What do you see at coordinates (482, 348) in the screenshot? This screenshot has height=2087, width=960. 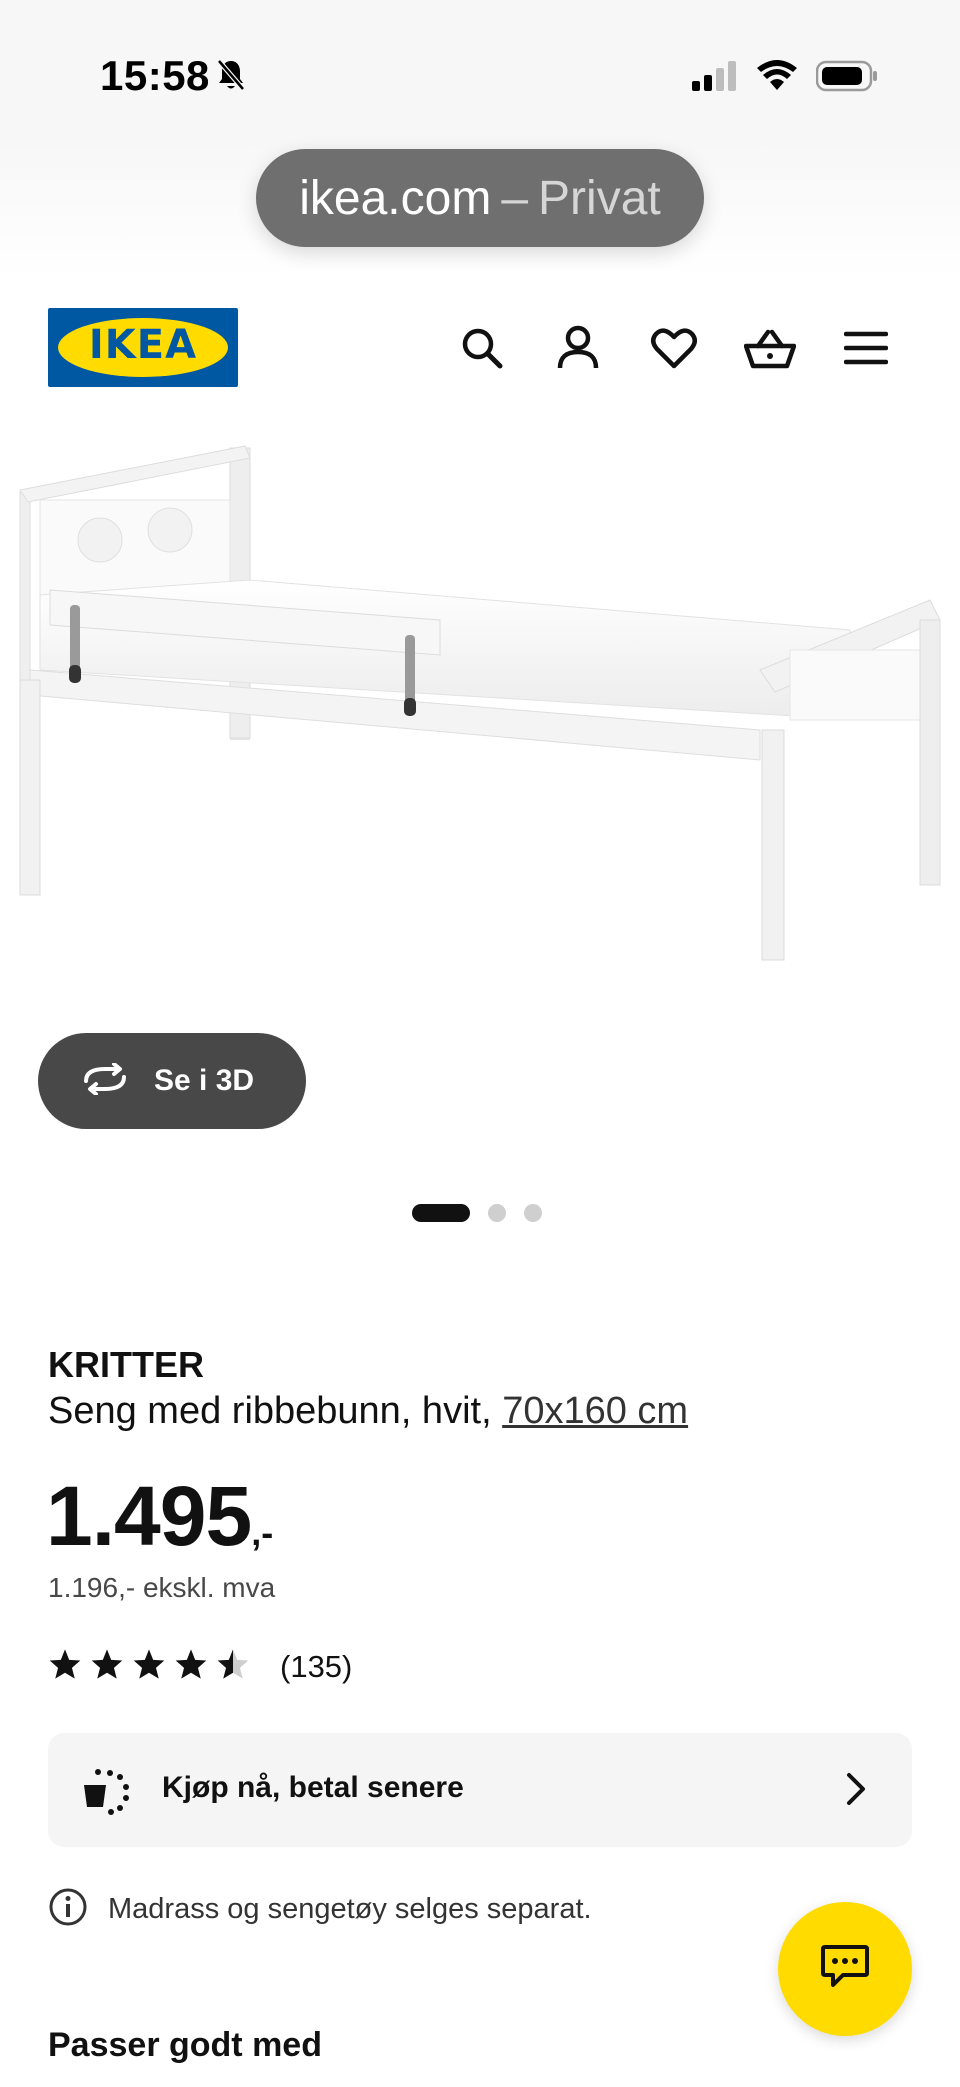 I see `search-icon` at bounding box center [482, 348].